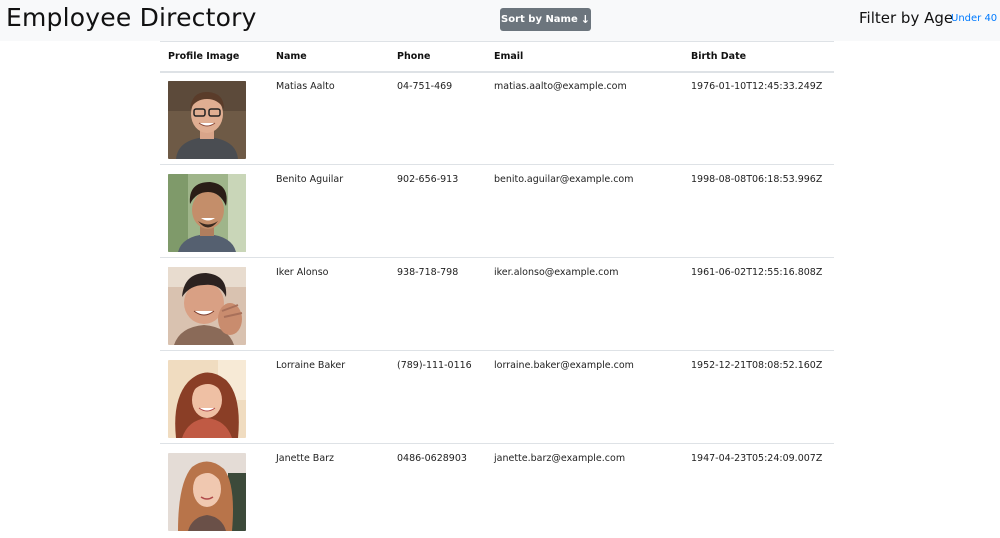 This screenshot has height=538, width=1000. Describe the element at coordinates (425, 86) in the screenshot. I see `employee-phone: 04-751-469` at that location.